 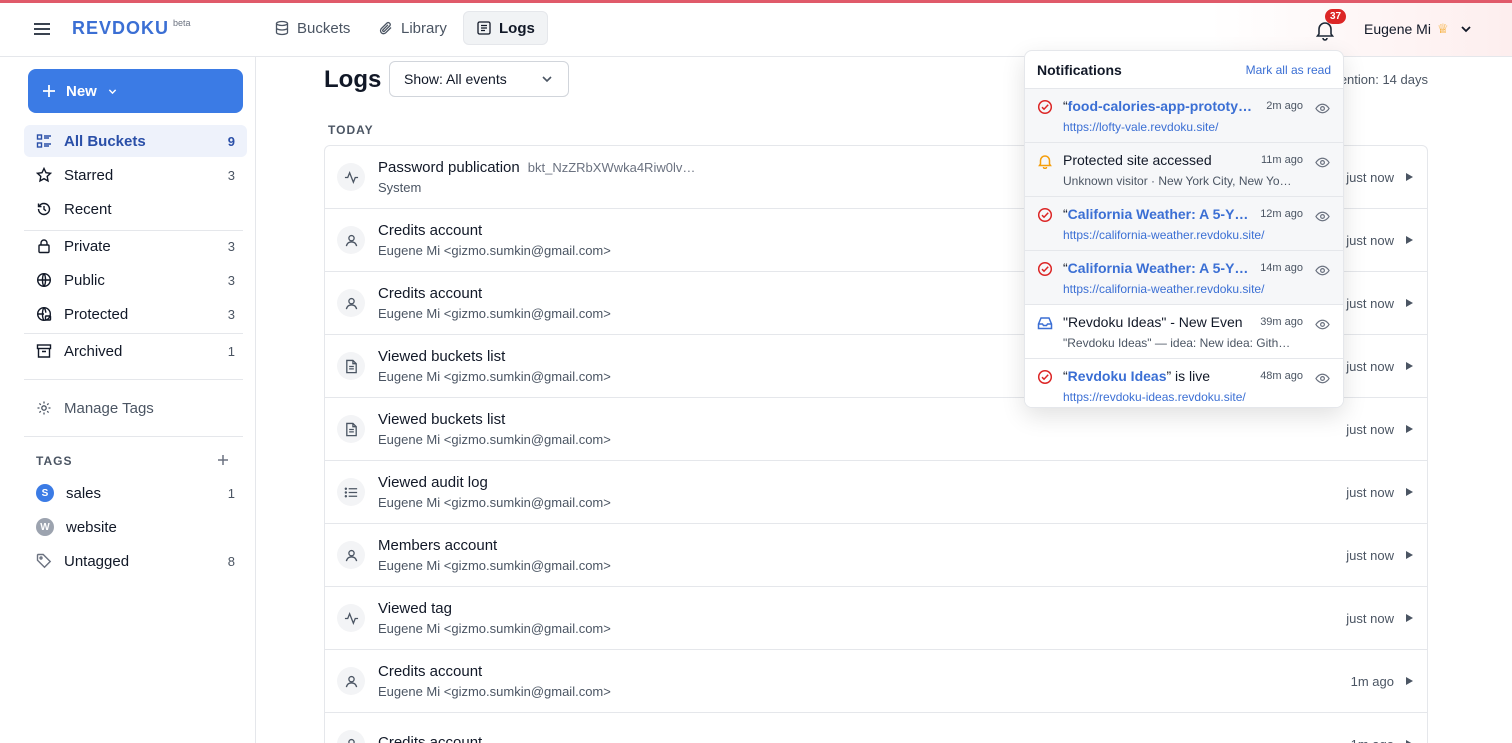 What do you see at coordinates (135, 141) in the screenshot?
I see `sidebar-item-all-buckets: All Buckets 9` at bounding box center [135, 141].